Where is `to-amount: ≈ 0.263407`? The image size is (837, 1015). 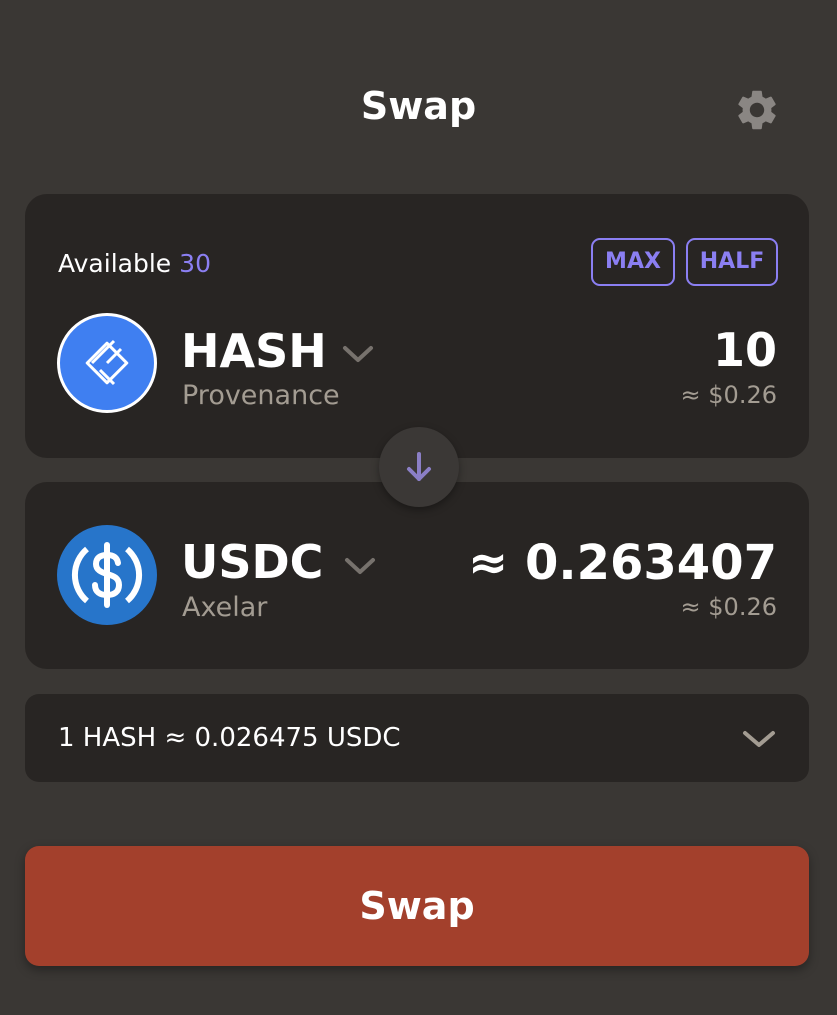 to-amount: ≈ 0.263407 is located at coordinates (622, 563).